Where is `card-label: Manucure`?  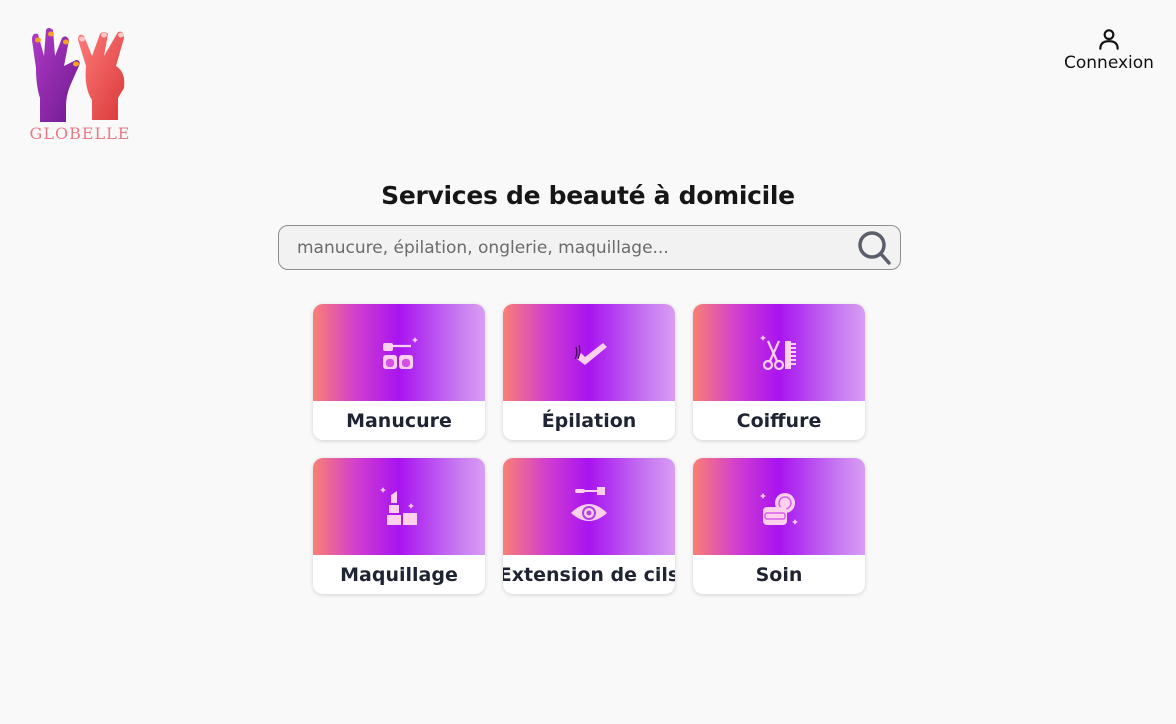
card-label: Manucure is located at coordinates (399, 420).